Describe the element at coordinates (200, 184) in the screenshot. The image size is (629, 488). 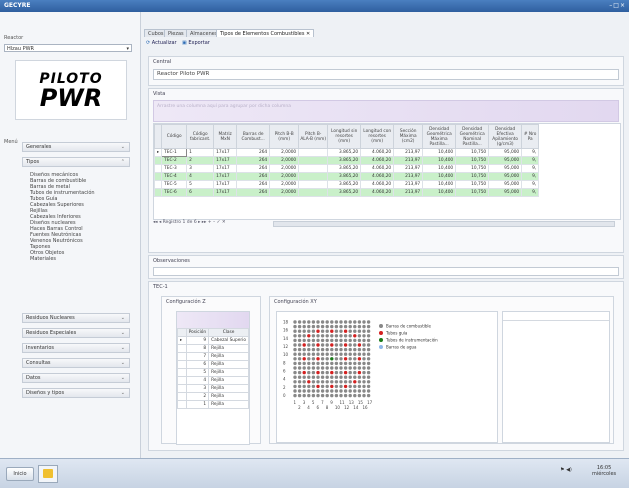
I see `table-cell: 5` at that location.